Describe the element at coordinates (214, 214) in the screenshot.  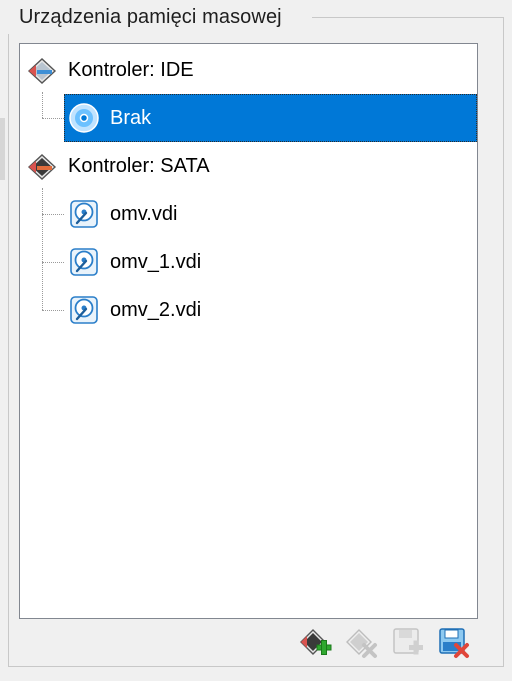
I see `tree-item-omv-vdi: omv.vdi` at that location.